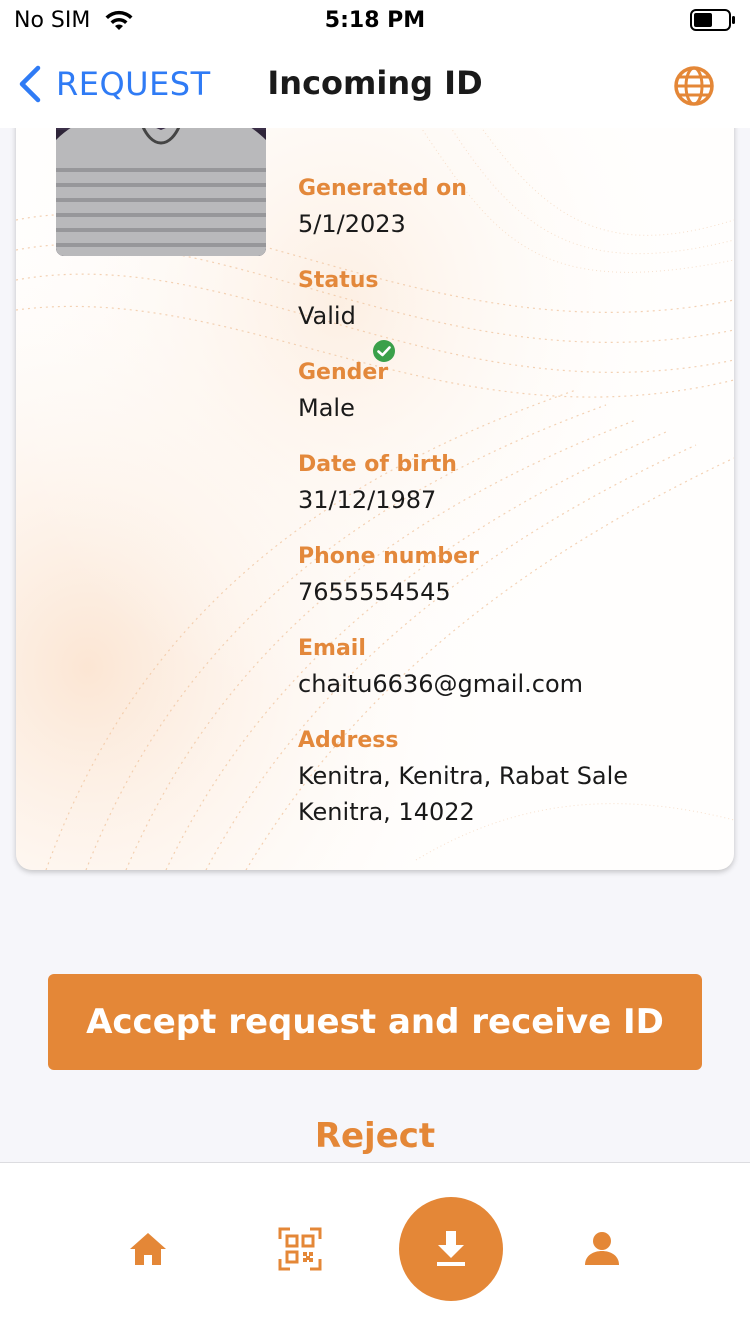 The width and height of the screenshot is (750, 1335). What do you see at coordinates (374, 592) in the screenshot?
I see `phone-number-value: 7655554545` at bounding box center [374, 592].